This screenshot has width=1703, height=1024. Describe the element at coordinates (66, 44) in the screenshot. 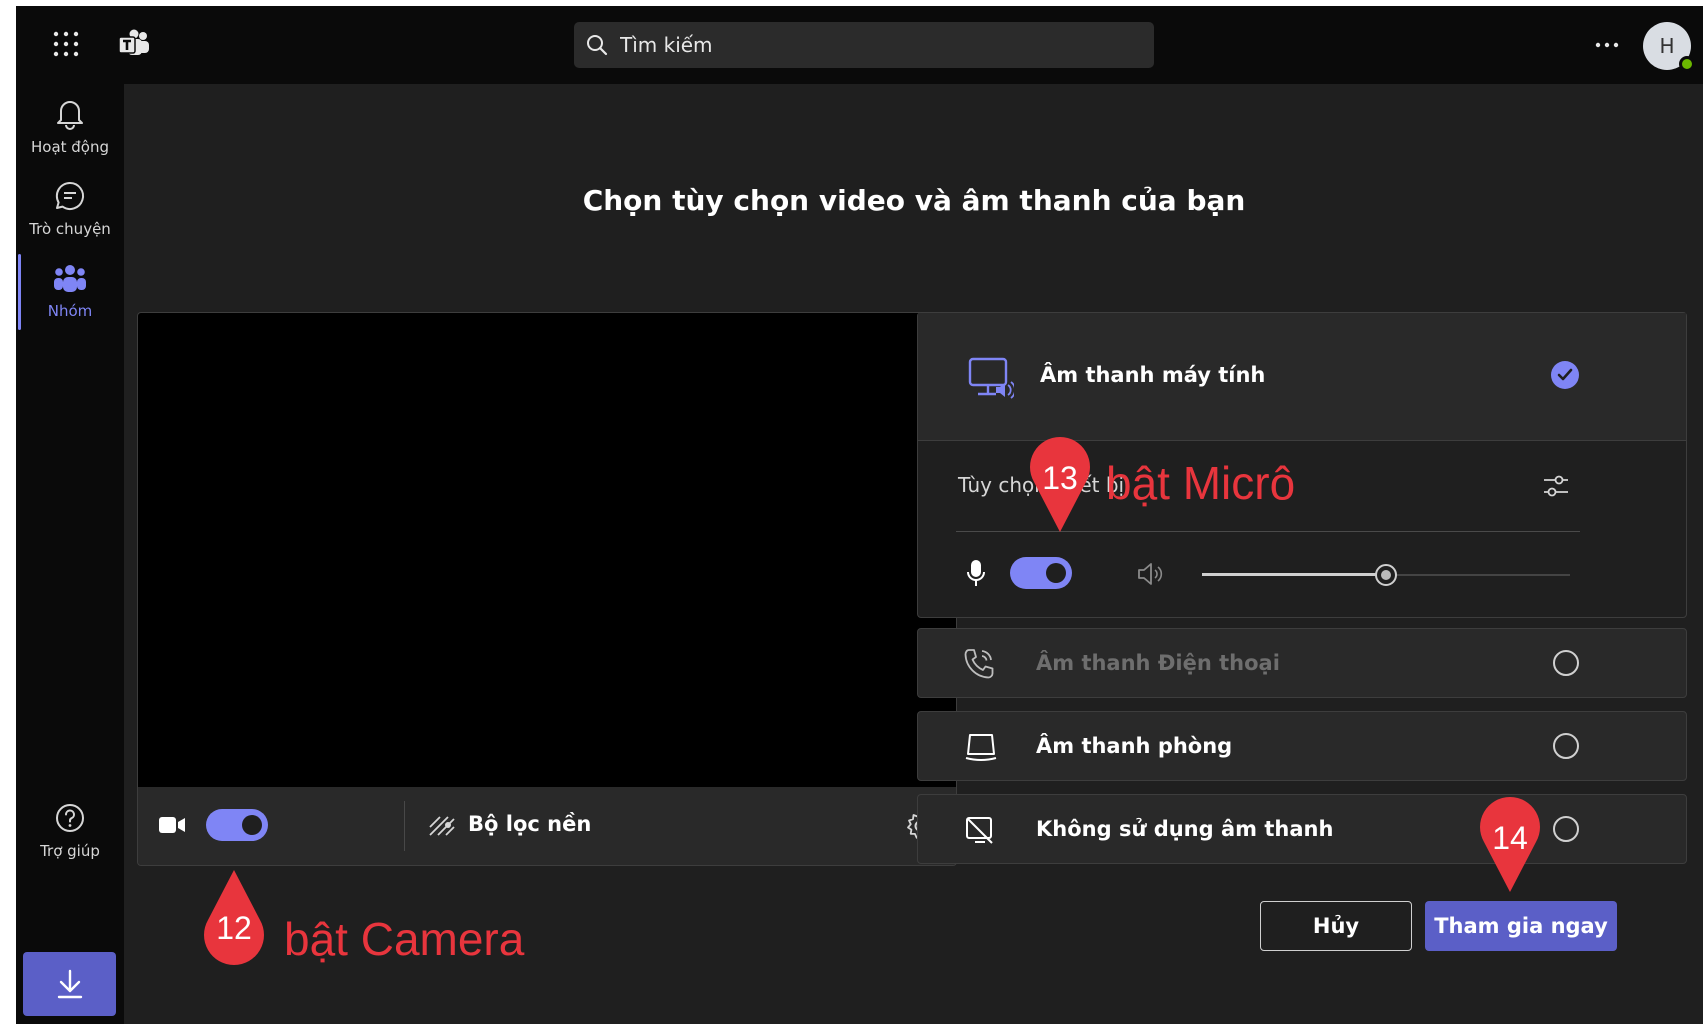

I see `app-launcher-grid-icon` at that location.